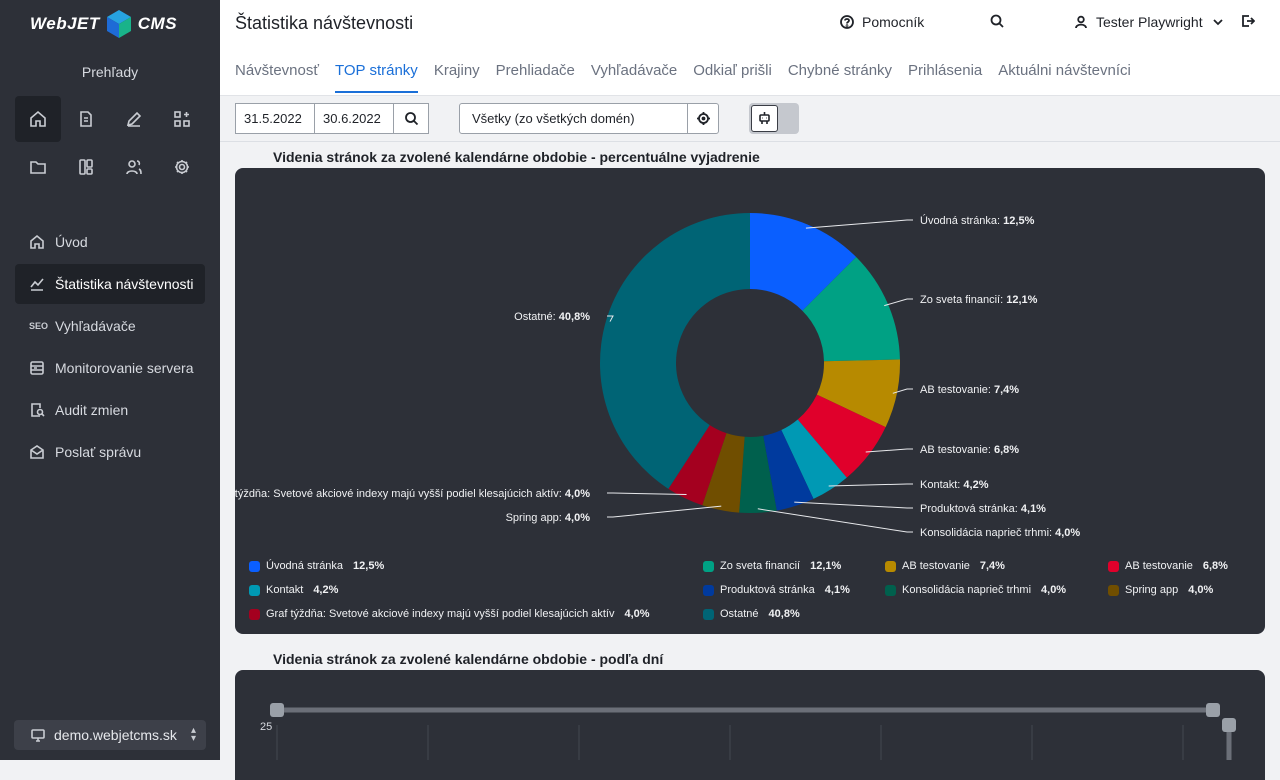 The width and height of the screenshot is (1280, 780). I want to click on pages-icon-button, so click(86, 119).